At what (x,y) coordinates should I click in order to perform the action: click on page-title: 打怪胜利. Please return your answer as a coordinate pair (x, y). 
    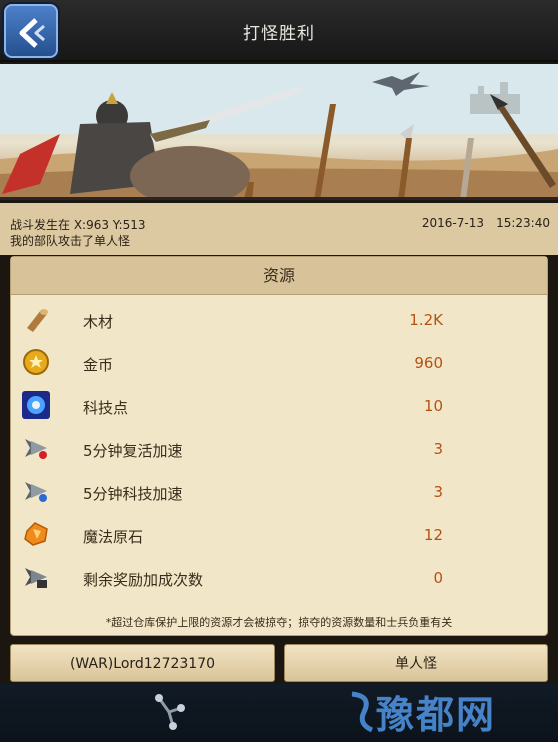
    Looking at the image, I should click on (279, 34).